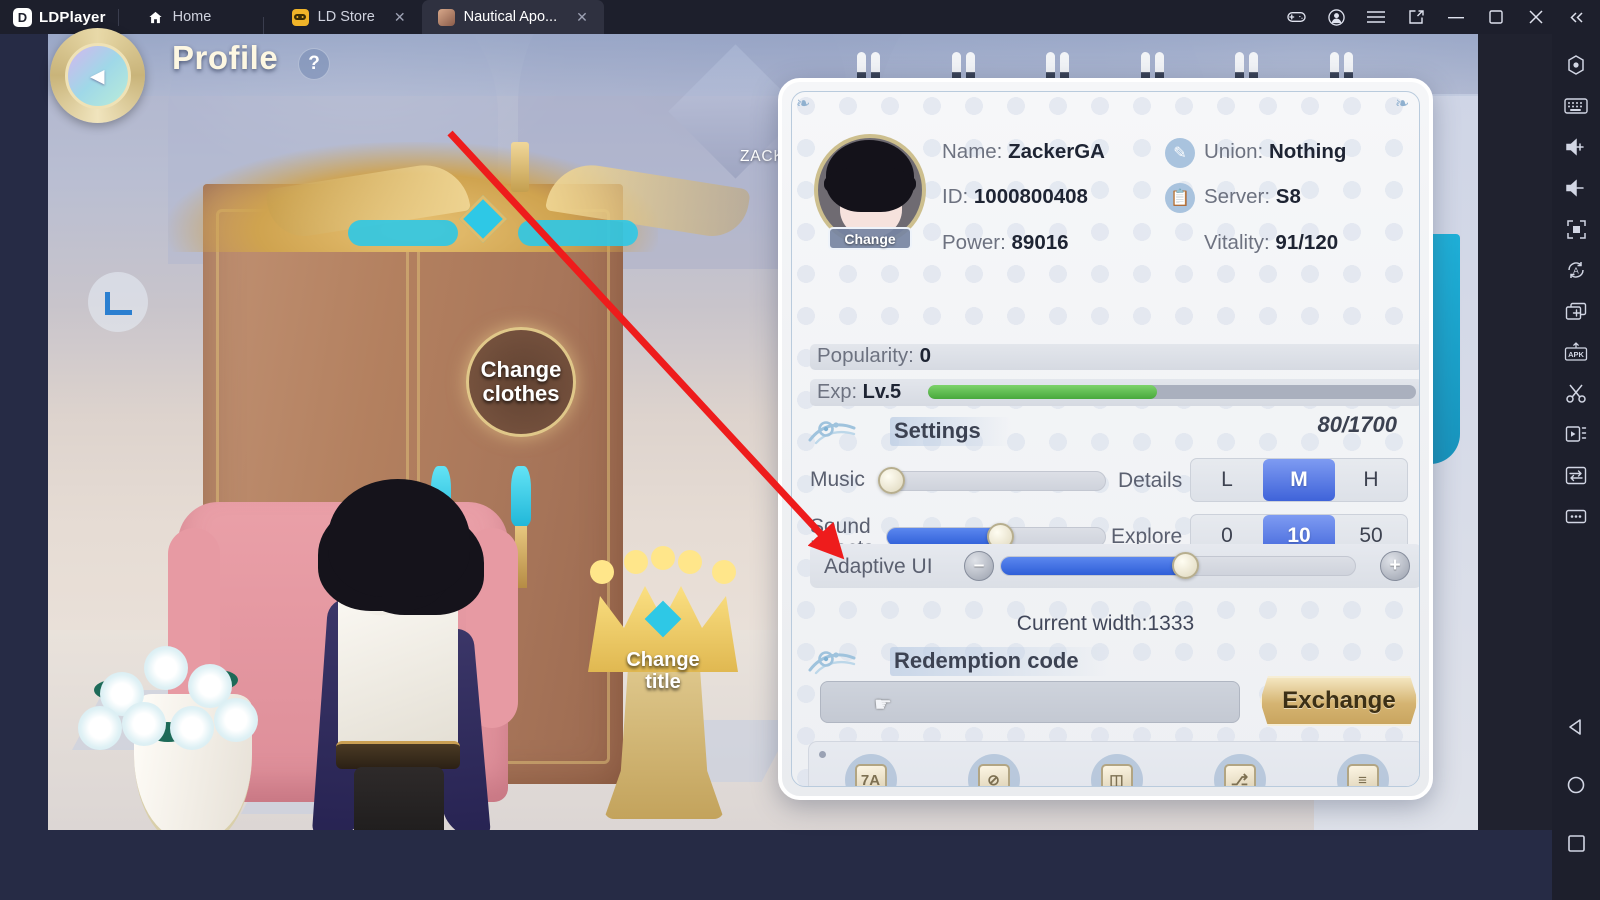 Image resolution: width=1600 pixels, height=900 pixels. What do you see at coordinates (1376, 17) in the screenshot?
I see `menu-icon` at bounding box center [1376, 17].